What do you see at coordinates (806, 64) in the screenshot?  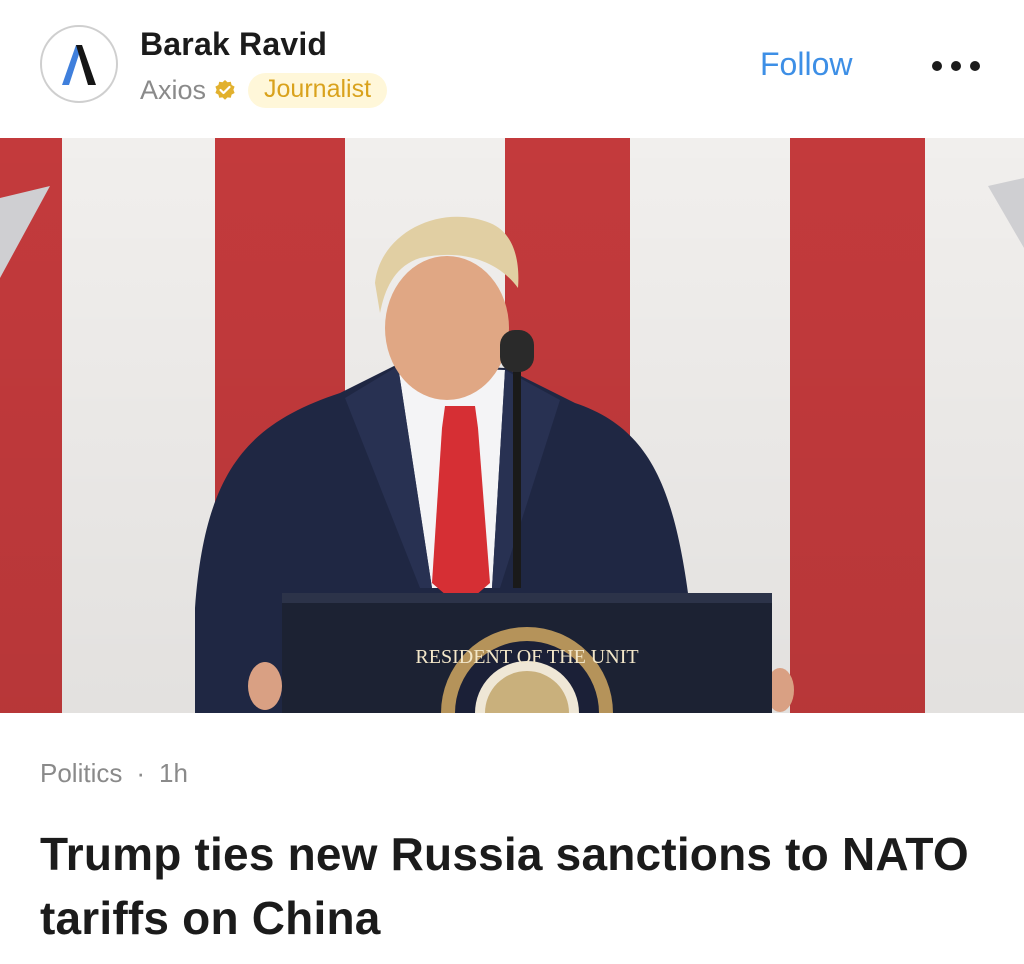 I see `follow-button: Follow` at bounding box center [806, 64].